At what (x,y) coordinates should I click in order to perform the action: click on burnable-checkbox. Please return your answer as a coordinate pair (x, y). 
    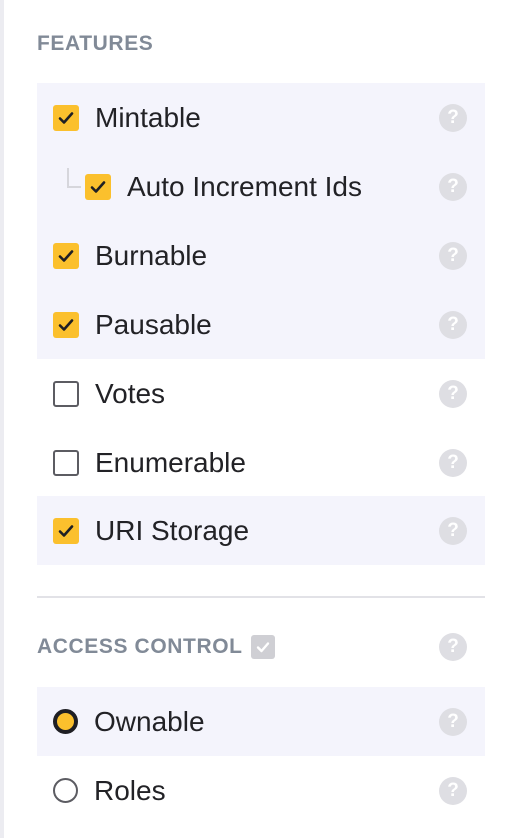
    Looking at the image, I should click on (66, 255).